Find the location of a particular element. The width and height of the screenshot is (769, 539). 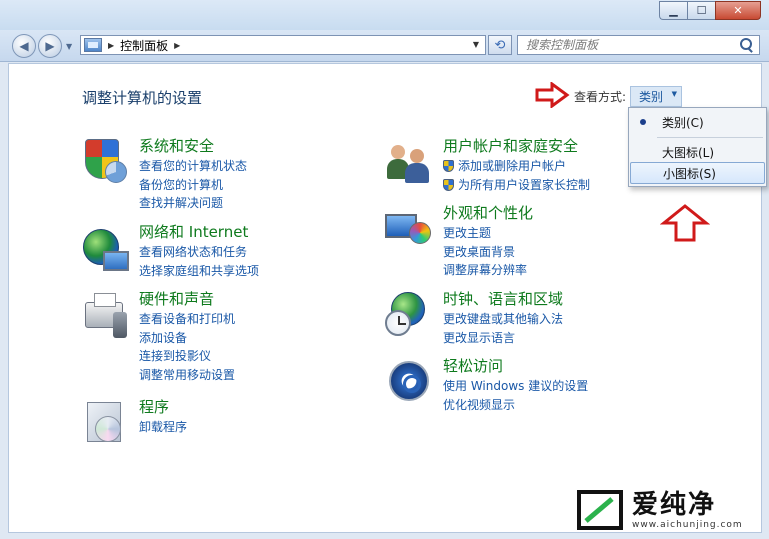

category-network-internet: 网络和 Internet 查看网络状态和任务 选择家庭组和共享选项 is located at coordinates (169, 251).